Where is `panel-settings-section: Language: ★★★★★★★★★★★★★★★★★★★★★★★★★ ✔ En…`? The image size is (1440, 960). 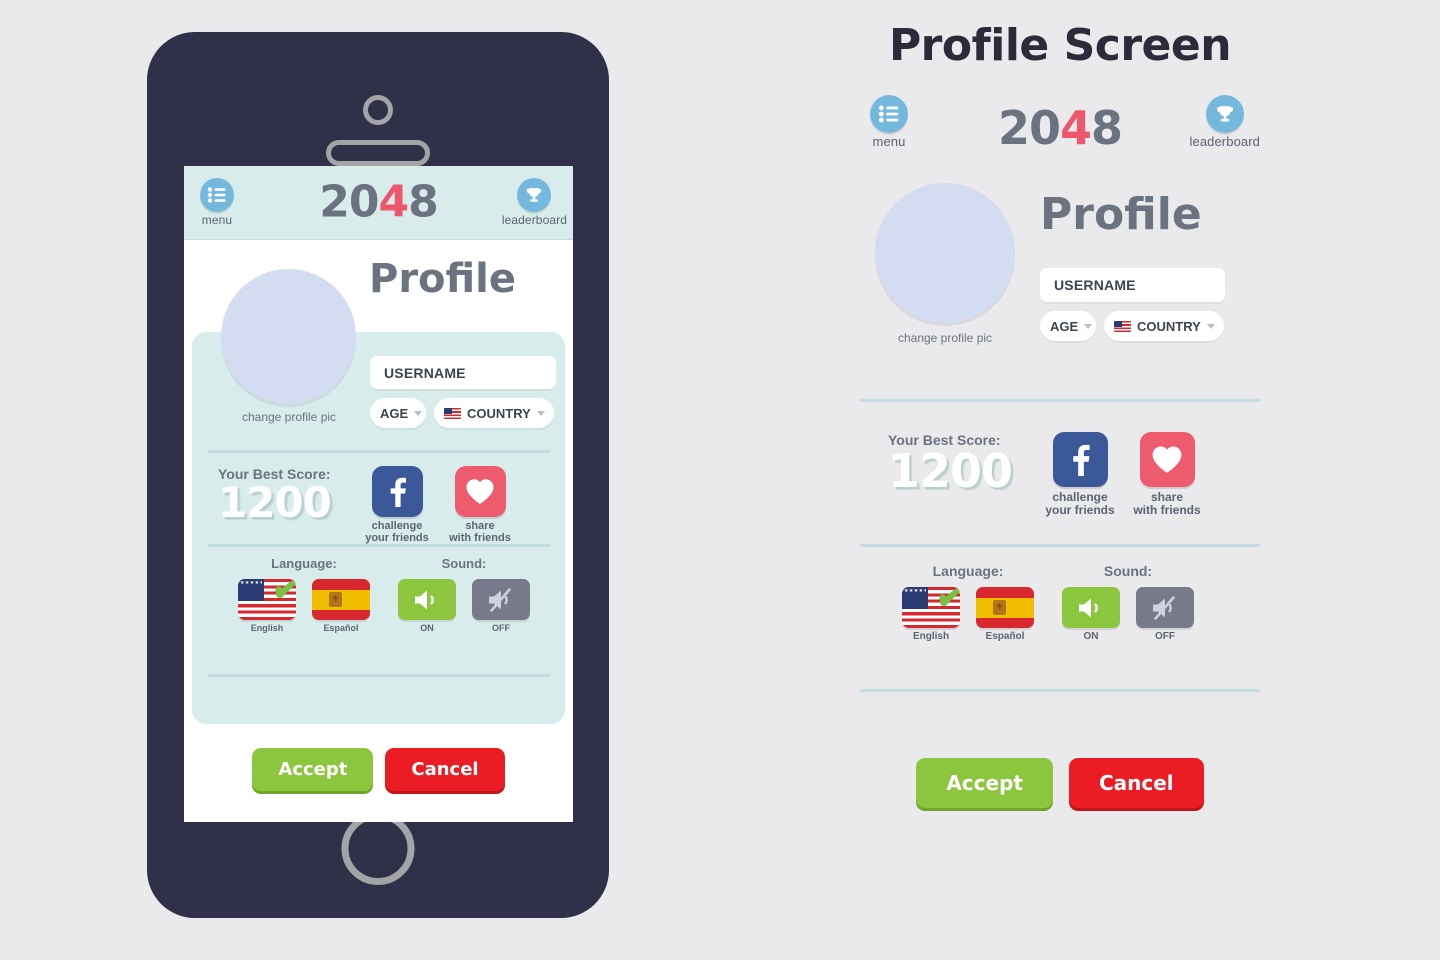
panel-settings-section: Language: ★★★★★★★★★★★★★★★★★★★★★★★★★ ✔ En… is located at coordinates (1060, 618).